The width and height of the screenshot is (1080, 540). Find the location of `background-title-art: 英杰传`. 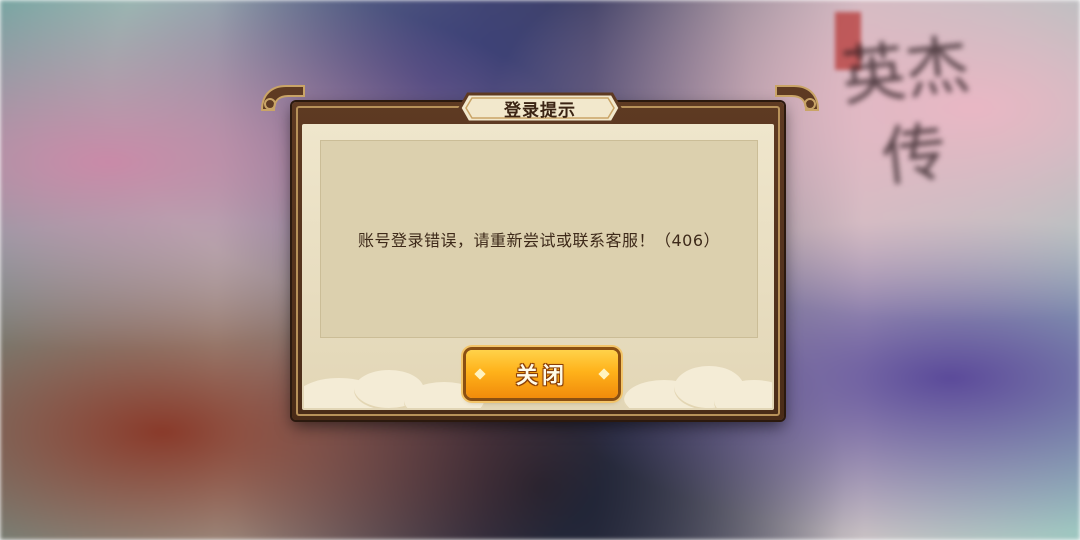

background-title-art: 英杰传 is located at coordinates (906, 112).